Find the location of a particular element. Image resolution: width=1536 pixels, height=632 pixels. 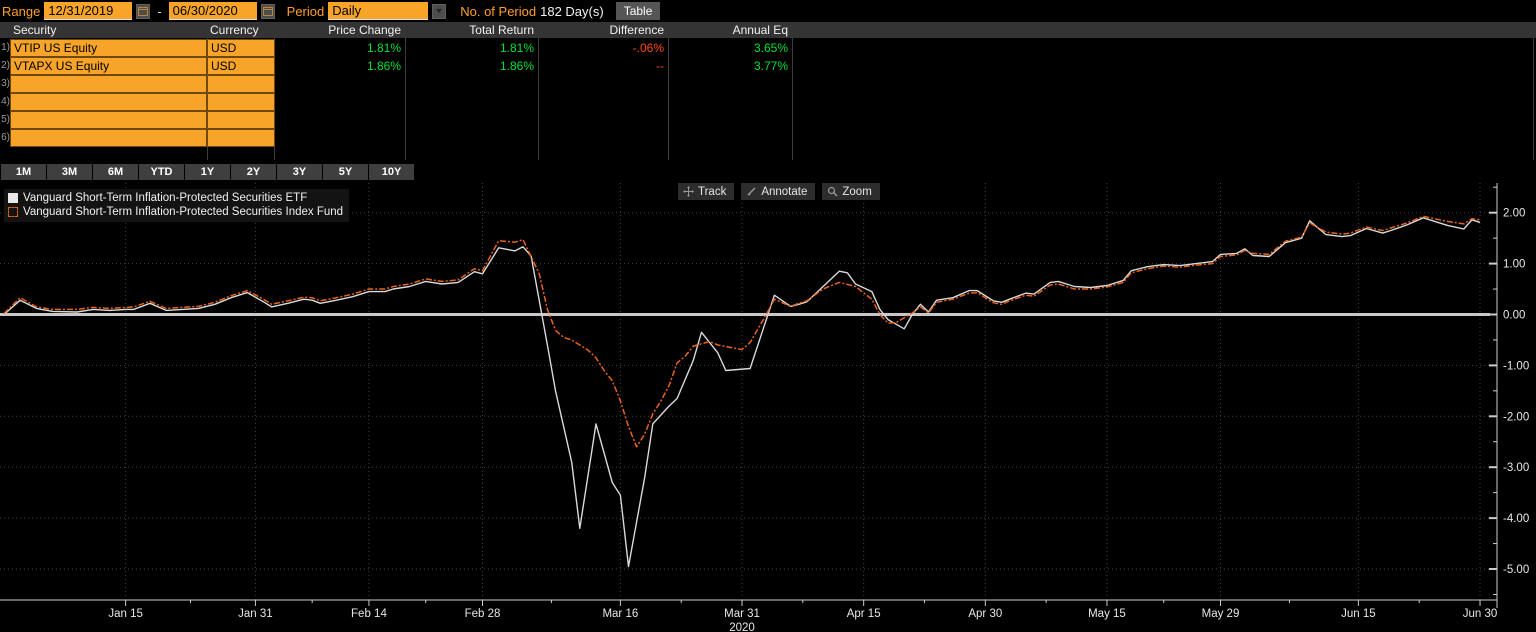

total-return-value: 1.81% is located at coordinates (516, 48).